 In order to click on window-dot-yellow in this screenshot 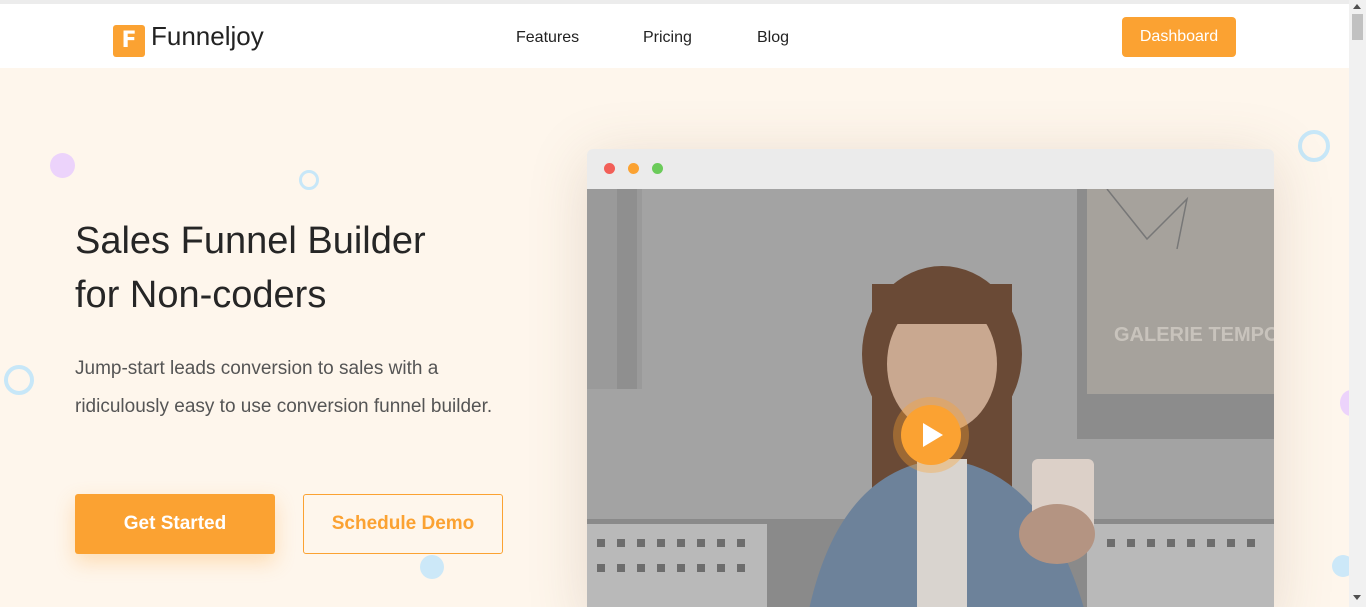, I will do `click(633, 168)`.